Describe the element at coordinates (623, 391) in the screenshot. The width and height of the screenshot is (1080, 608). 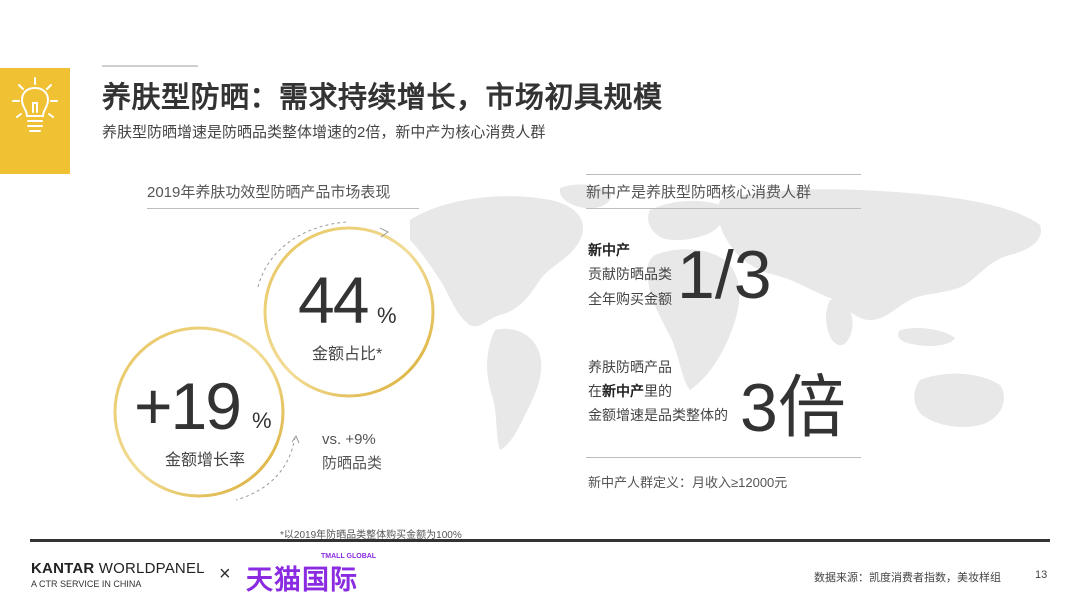
I see `stat2-line2-bold: 新中产` at that location.